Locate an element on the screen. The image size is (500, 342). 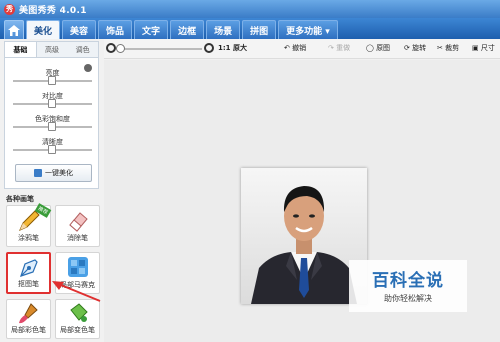
zoom-out-icon is located at coordinates (111, 48).